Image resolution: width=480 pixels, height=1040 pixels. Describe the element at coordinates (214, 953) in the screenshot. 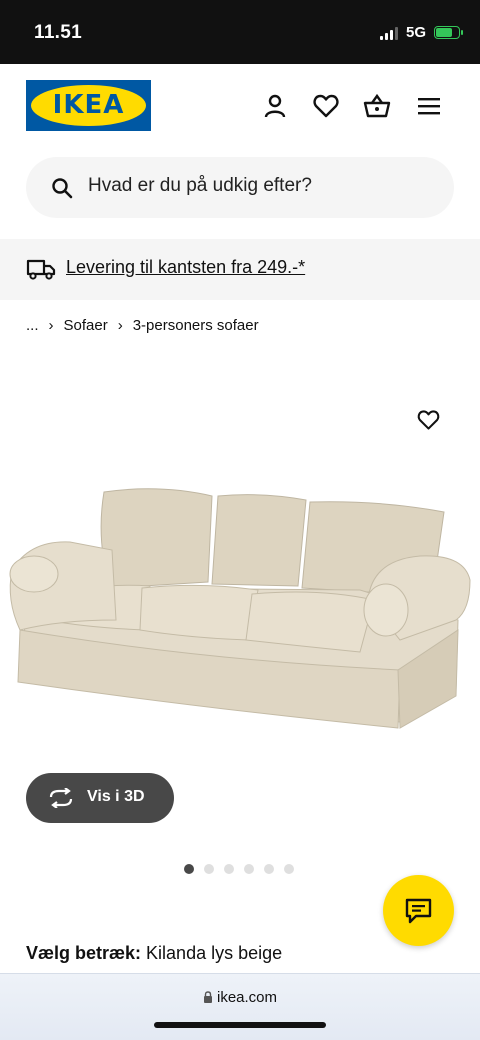

I see `cover-value: Kilanda lys beige` at that location.